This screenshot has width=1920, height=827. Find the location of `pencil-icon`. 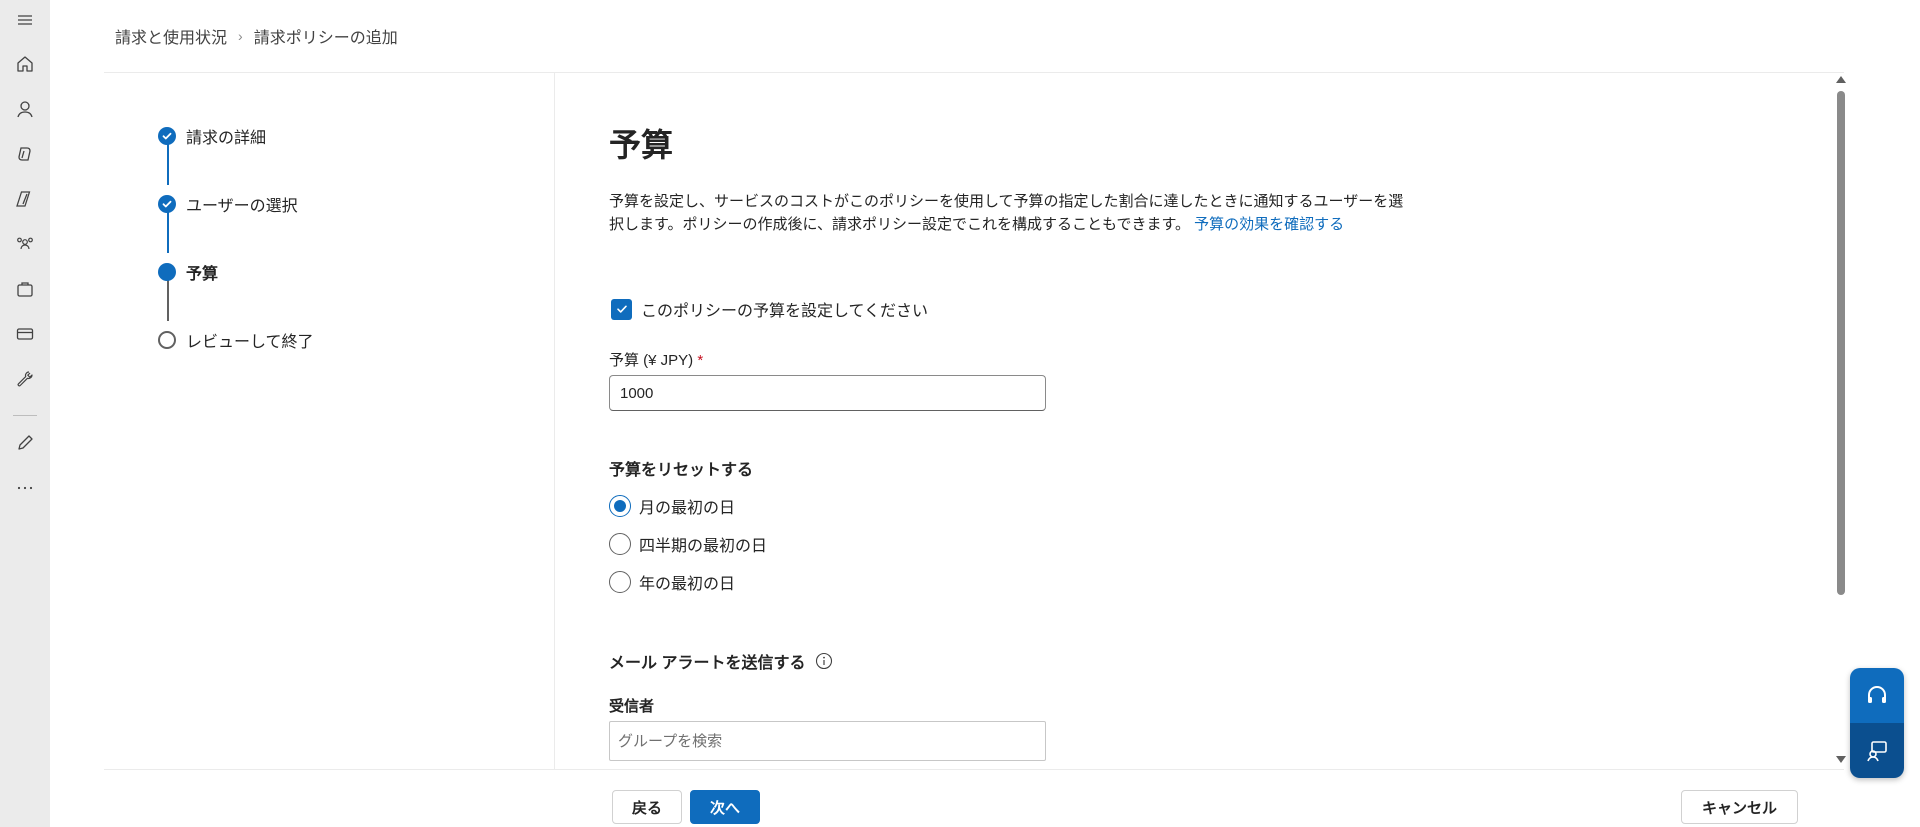

pencil-icon is located at coordinates (25, 443).